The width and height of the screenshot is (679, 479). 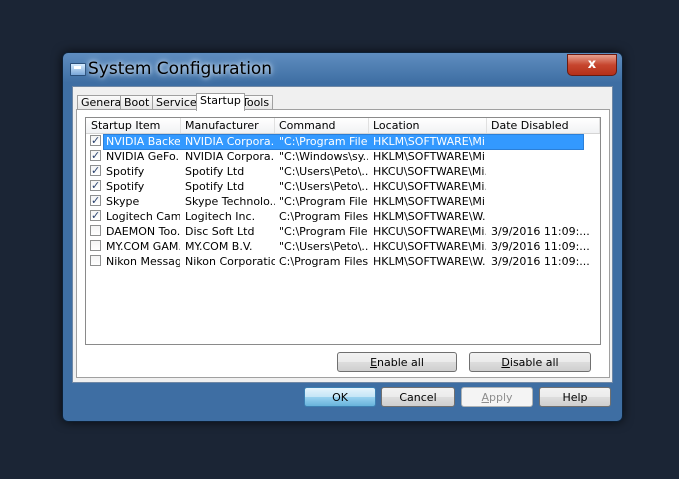 I want to click on column-header-command: Command, so click(x=321, y=125).